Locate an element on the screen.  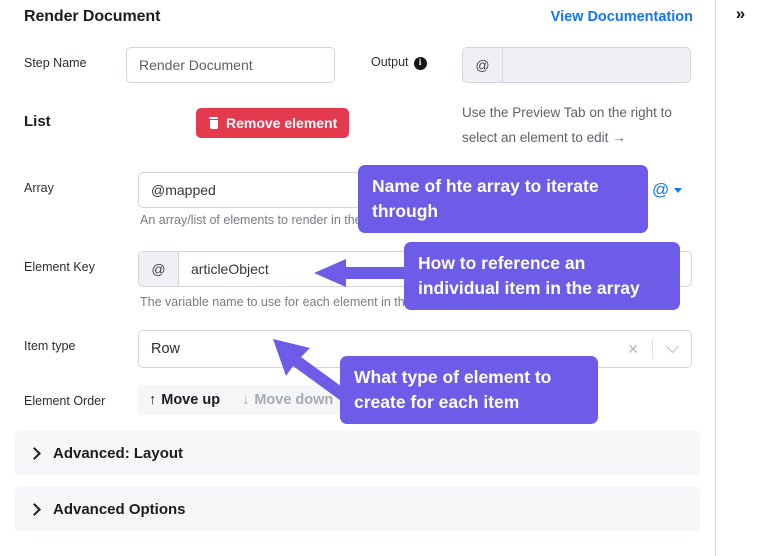
output-input-group: @ is located at coordinates (576, 65).